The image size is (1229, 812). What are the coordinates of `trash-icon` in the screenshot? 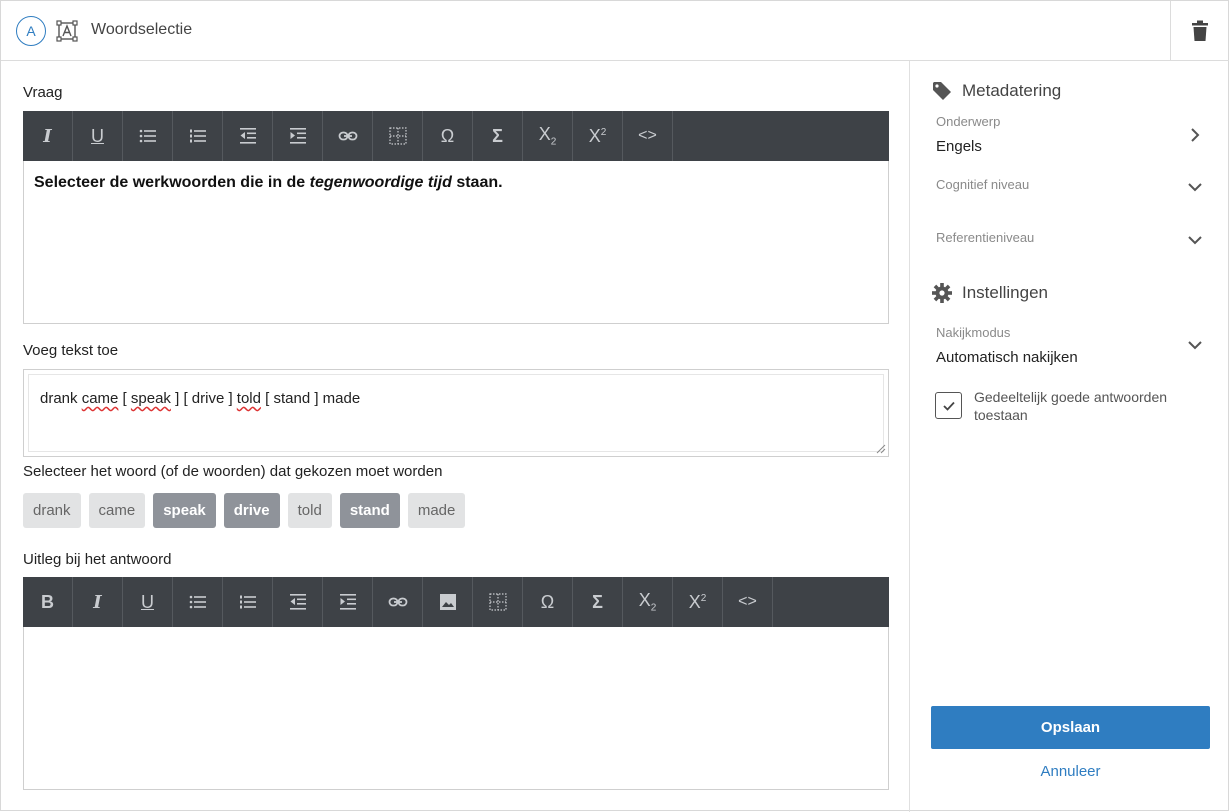 It's located at (1200, 31).